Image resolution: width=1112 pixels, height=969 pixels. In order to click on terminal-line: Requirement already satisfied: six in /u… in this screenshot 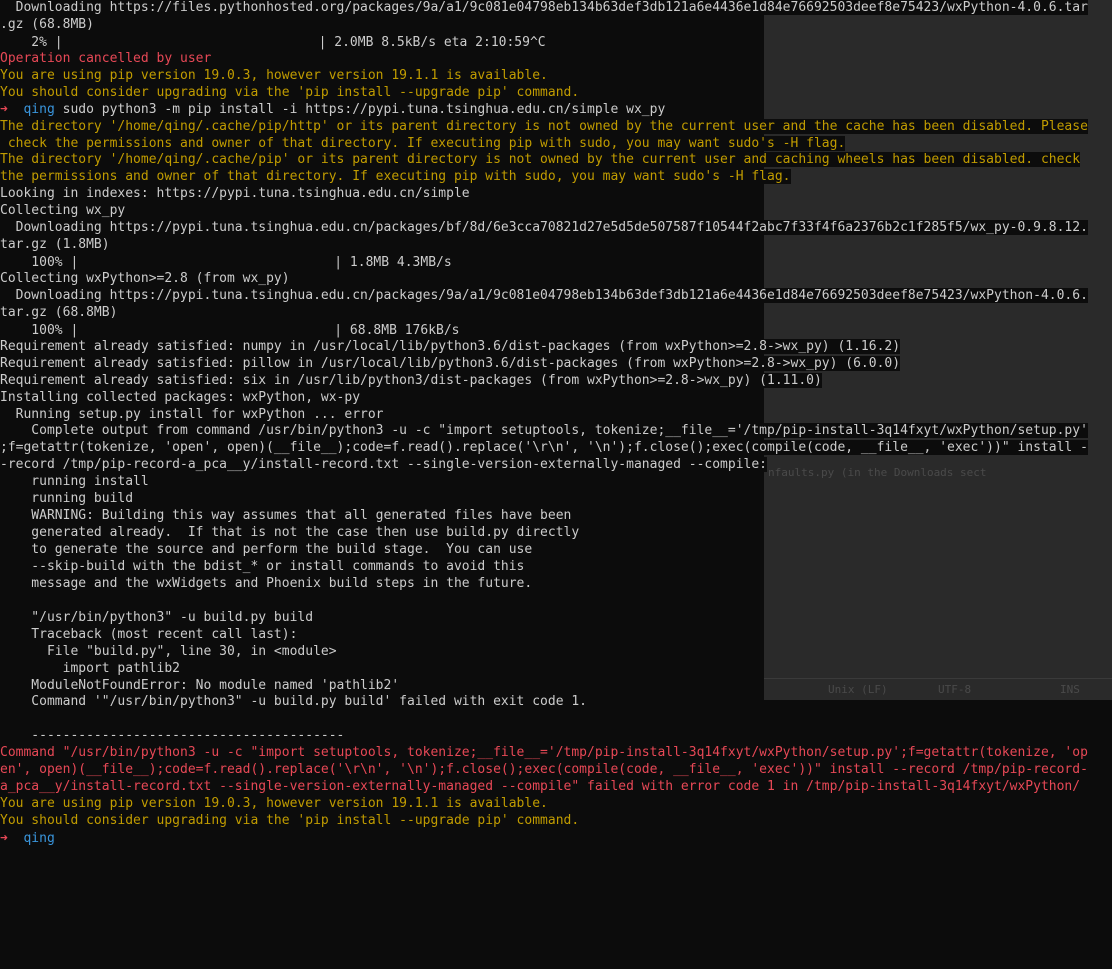, I will do `click(556, 381)`.